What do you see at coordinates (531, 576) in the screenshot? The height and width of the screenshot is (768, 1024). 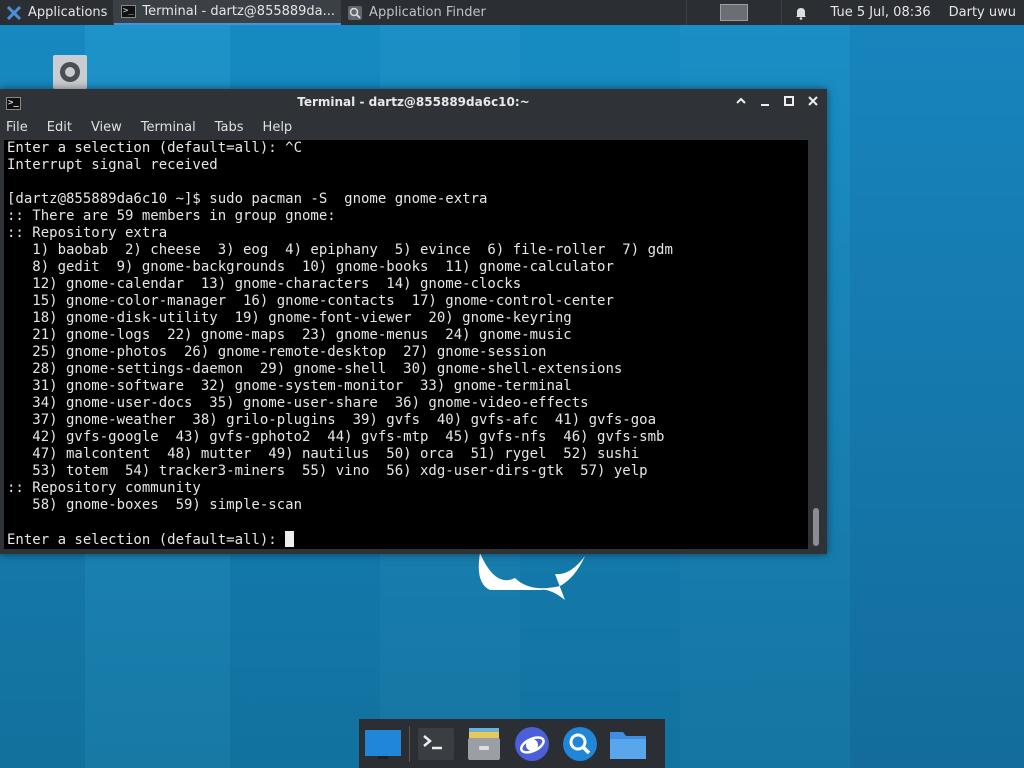 I see `wallpaper-mascot` at bounding box center [531, 576].